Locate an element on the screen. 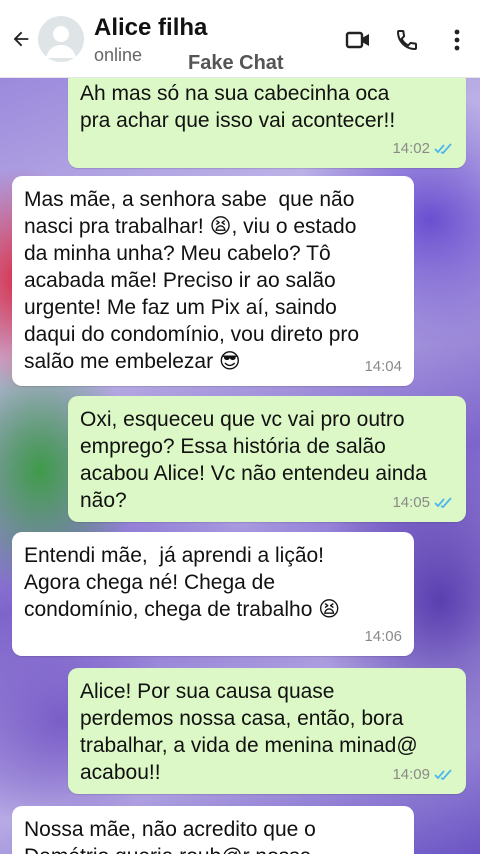  phone-icon is located at coordinates (407, 40).